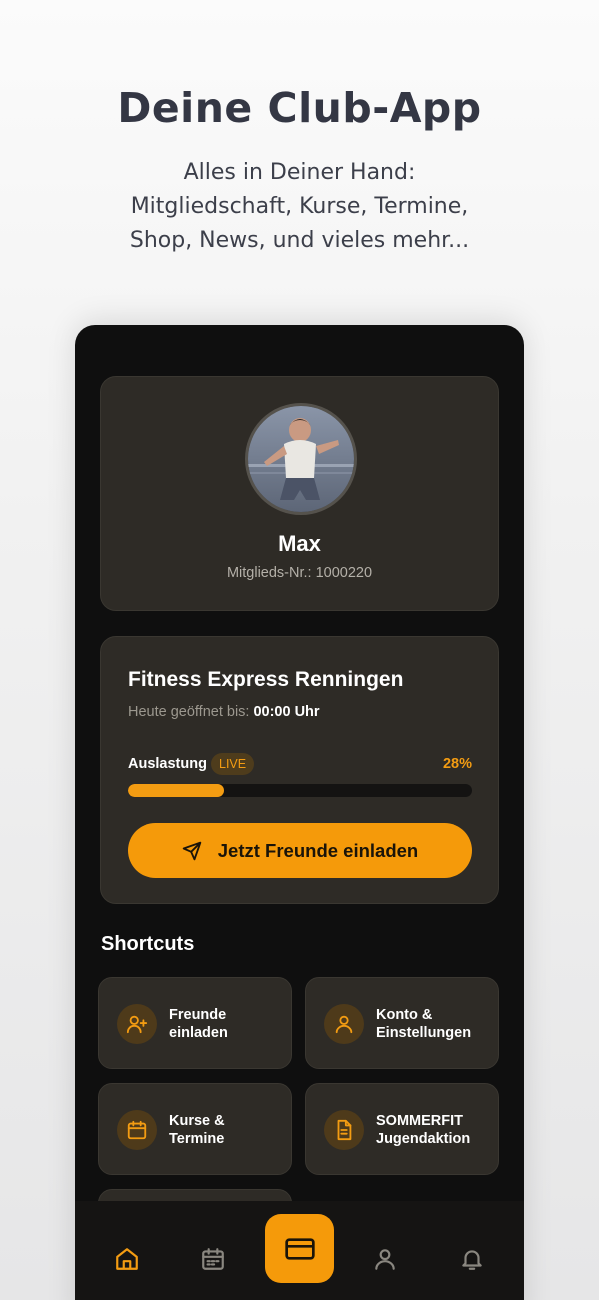 The width and height of the screenshot is (599, 1300). I want to click on shortcut-label-line: Konto &, so click(404, 1015).